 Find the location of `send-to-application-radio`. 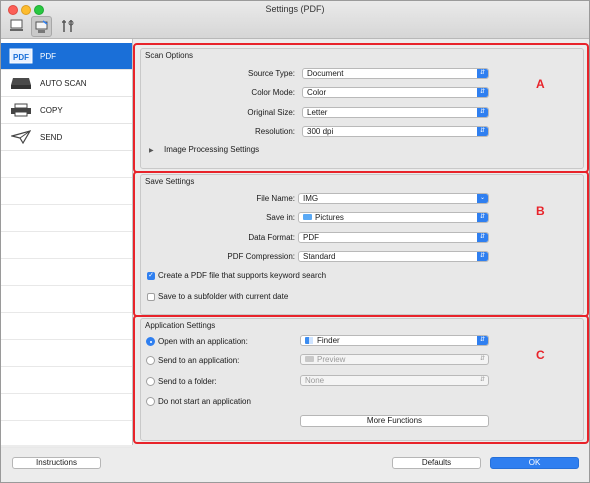

send-to-application-radio is located at coordinates (150, 360).